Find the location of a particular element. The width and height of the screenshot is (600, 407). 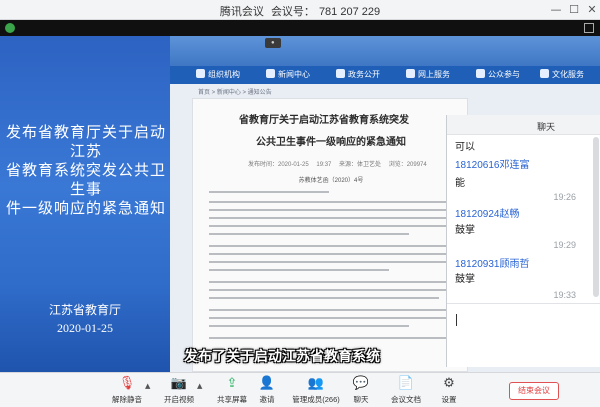

webpage-breadcrumb: 首页 > 新闻中心 > 通知公告 is located at coordinates (235, 93).